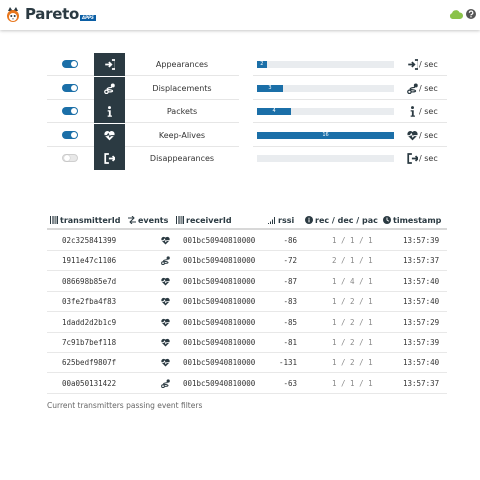  I want to click on rate-row-keep-alives: 16 / sec, so click(350, 135).